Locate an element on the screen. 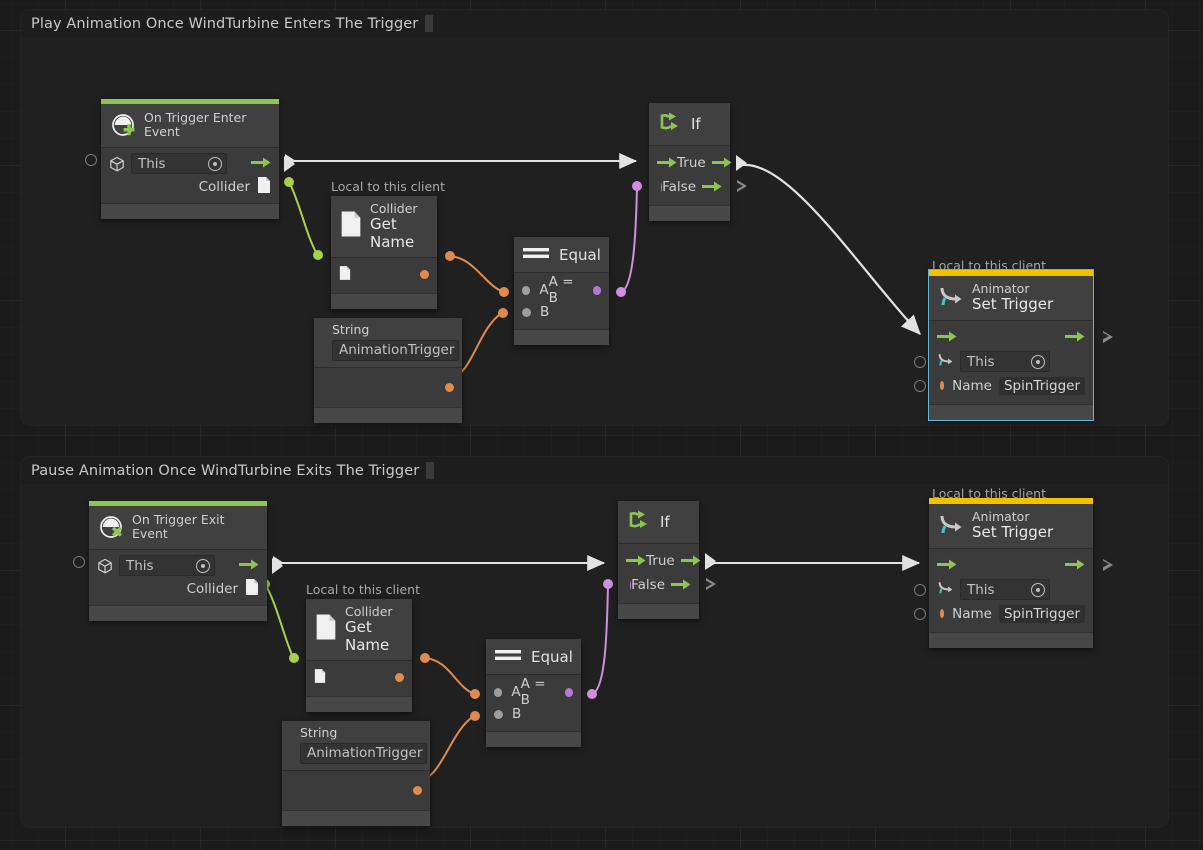  node-body is located at coordinates (388, 388).